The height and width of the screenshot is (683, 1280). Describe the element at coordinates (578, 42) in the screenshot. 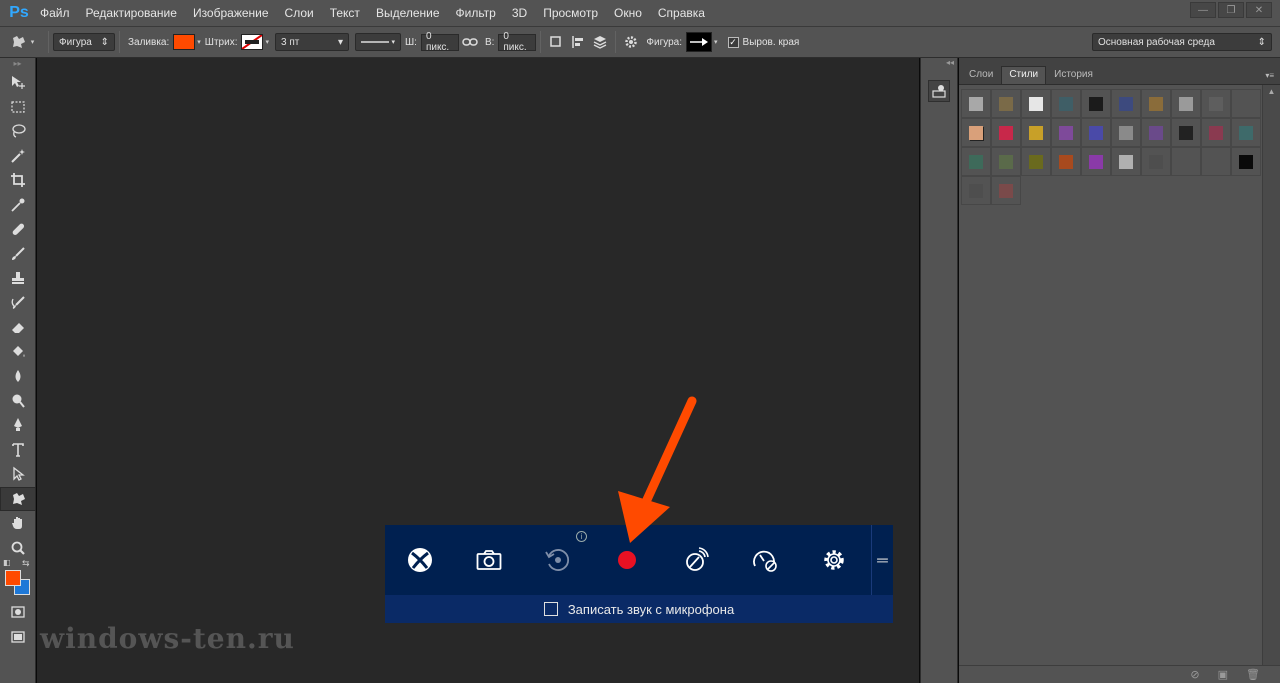

I see `path-alignment-icon` at that location.